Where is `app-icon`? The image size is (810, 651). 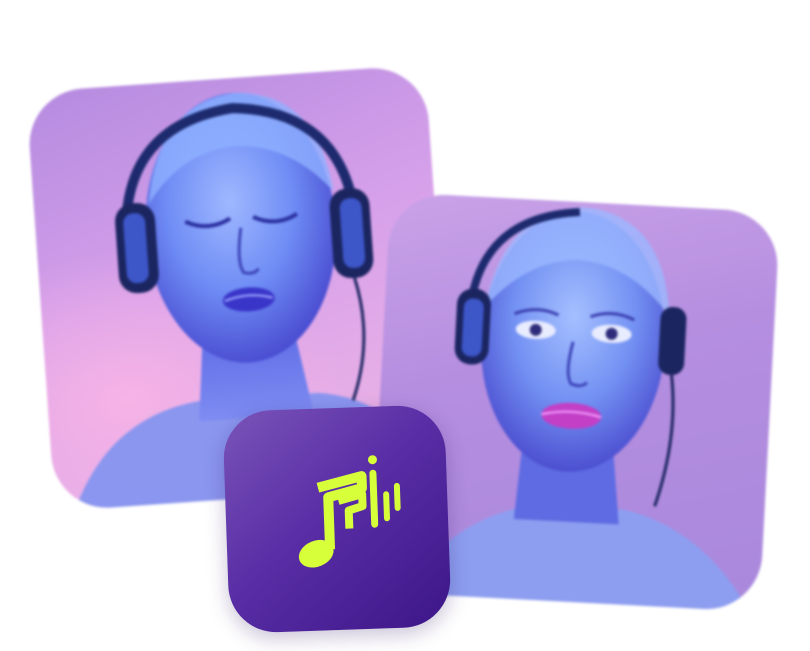
app-icon is located at coordinates (337, 519).